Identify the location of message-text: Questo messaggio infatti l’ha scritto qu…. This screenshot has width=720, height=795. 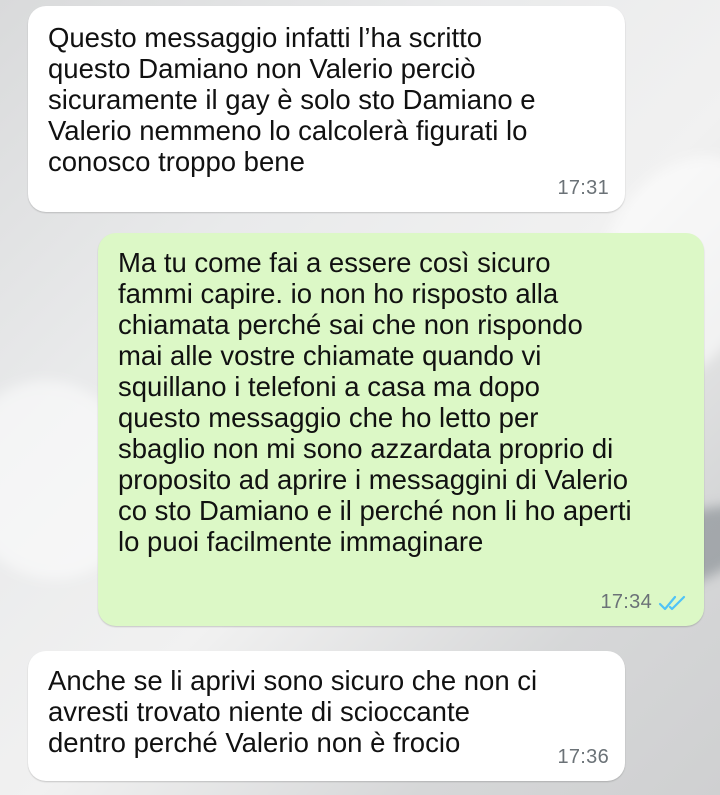
(292, 99).